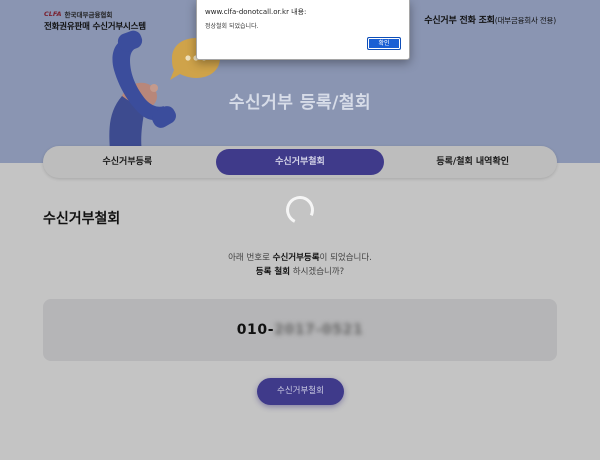 The height and width of the screenshot is (460, 600). What do you see at coordinates (53, 14) in the screenshot?
I see `org-logo-mark: CLFA` at bounding box center [53, 14].